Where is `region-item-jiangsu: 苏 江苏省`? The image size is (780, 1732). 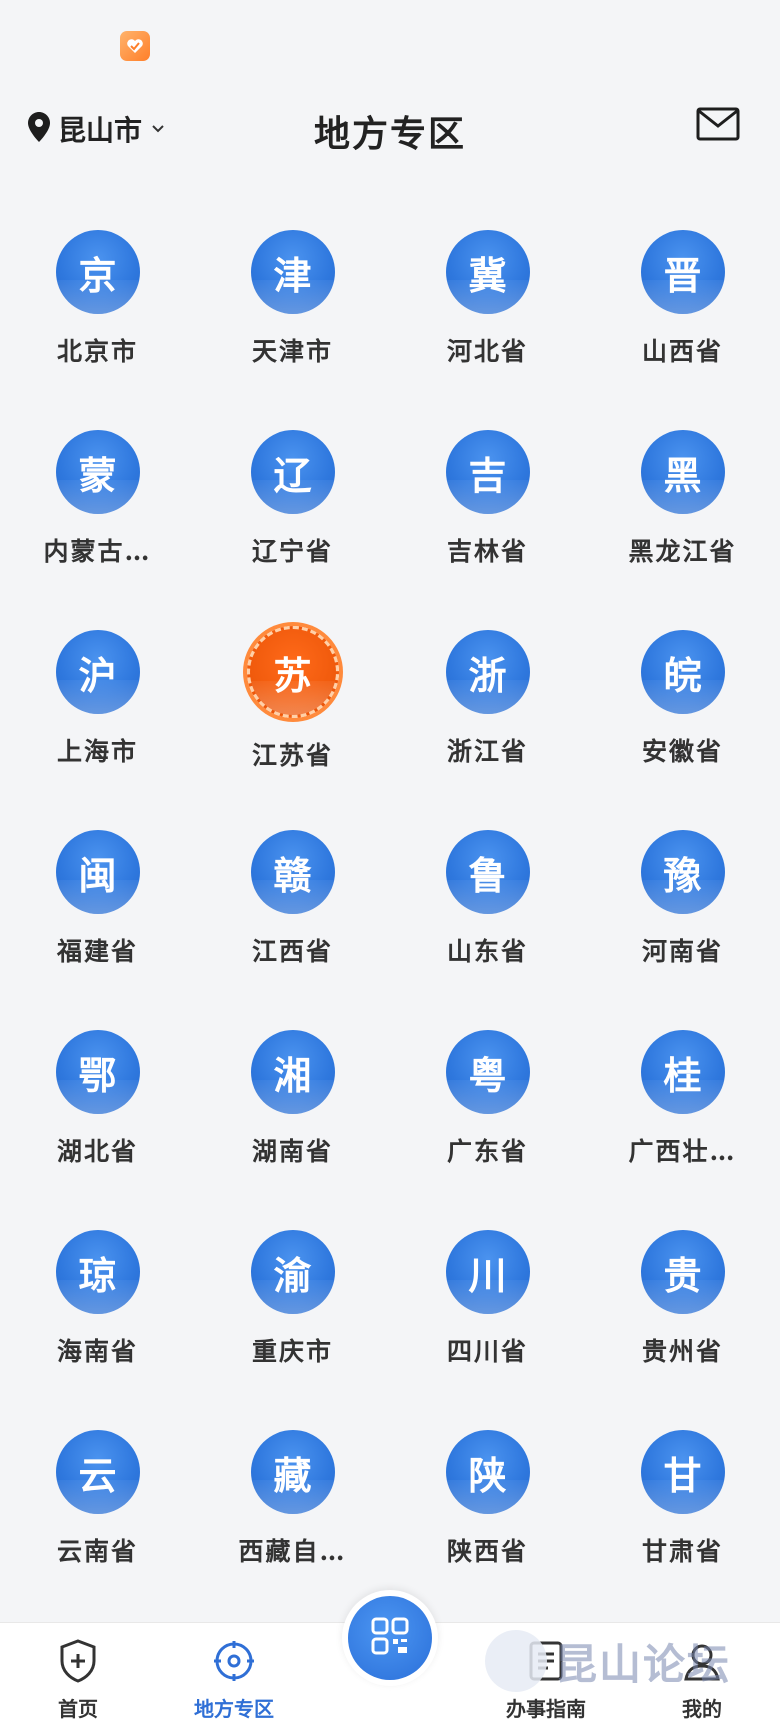 region-item-jiangsu: 苏 江苏省 is located at coordinates (292, 715).